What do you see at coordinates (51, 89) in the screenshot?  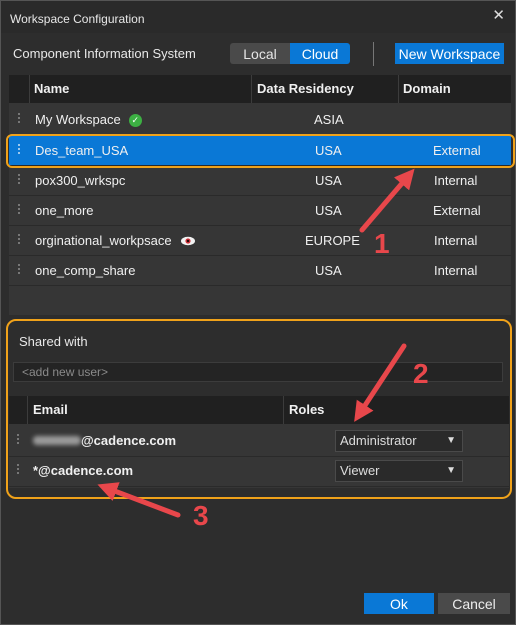 I see `column-header-name: Name` at bounding box center [51, 89].